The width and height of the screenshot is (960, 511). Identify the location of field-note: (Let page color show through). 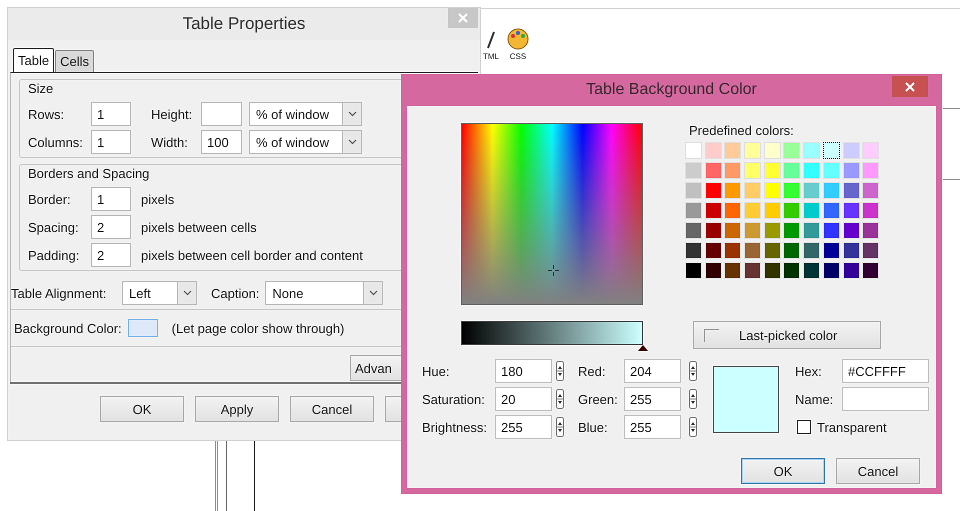
(258, 328).